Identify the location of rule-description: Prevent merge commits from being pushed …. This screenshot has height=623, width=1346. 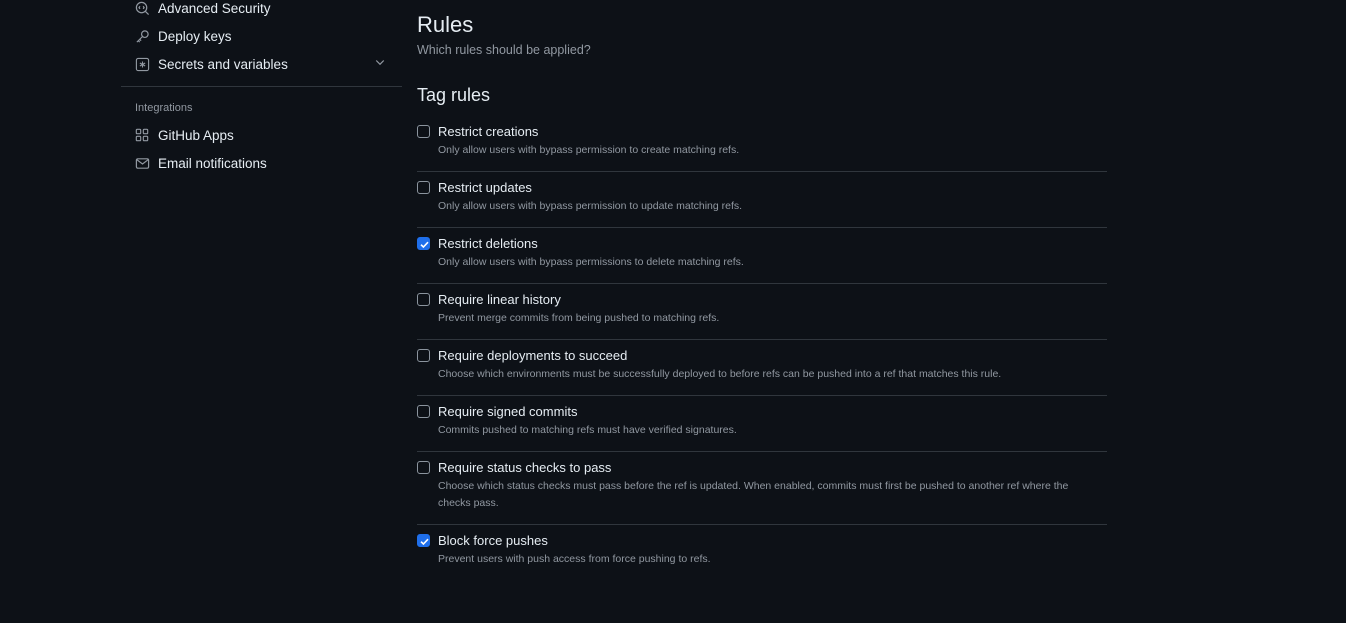
(579, 318).